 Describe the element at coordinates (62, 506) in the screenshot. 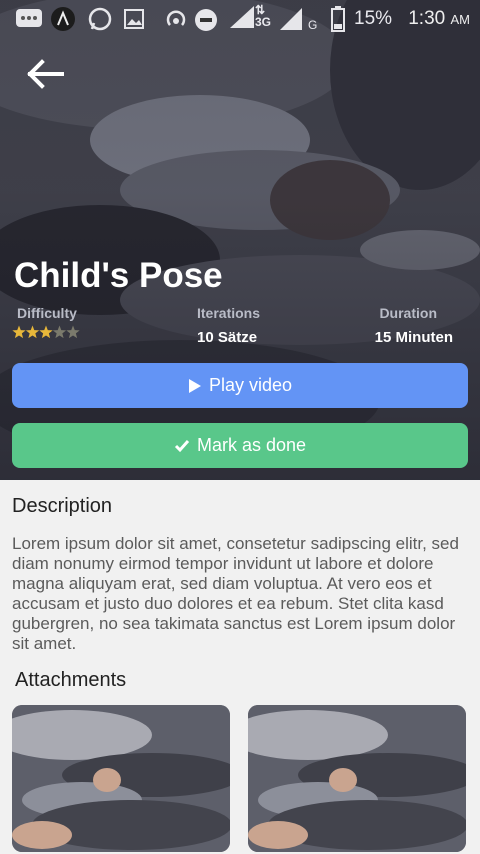

I see `description-heading: Description` at that location.